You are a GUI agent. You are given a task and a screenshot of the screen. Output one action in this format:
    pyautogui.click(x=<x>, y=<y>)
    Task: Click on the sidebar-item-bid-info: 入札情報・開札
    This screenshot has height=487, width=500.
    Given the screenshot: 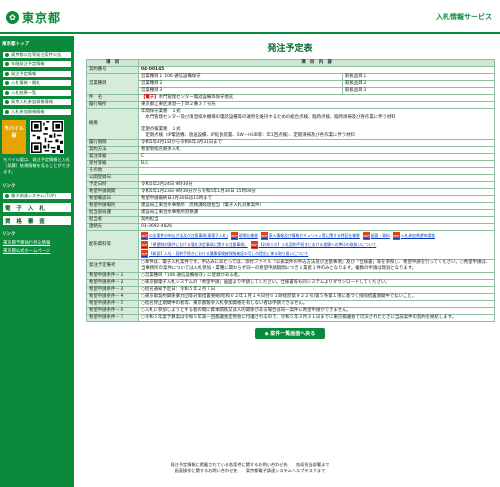 What is the action you would take?
    pyautogui.click(x=37, y=83)
    